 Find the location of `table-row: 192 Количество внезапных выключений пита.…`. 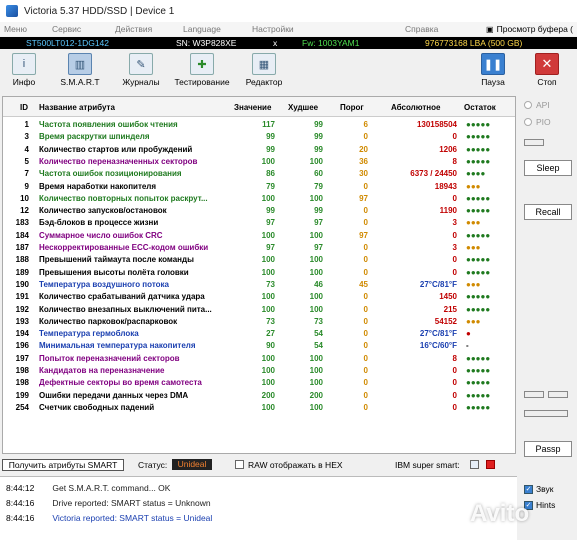

table-row: 192 Количество внезапных выключений пита.… is located at coordinates (259, 310).